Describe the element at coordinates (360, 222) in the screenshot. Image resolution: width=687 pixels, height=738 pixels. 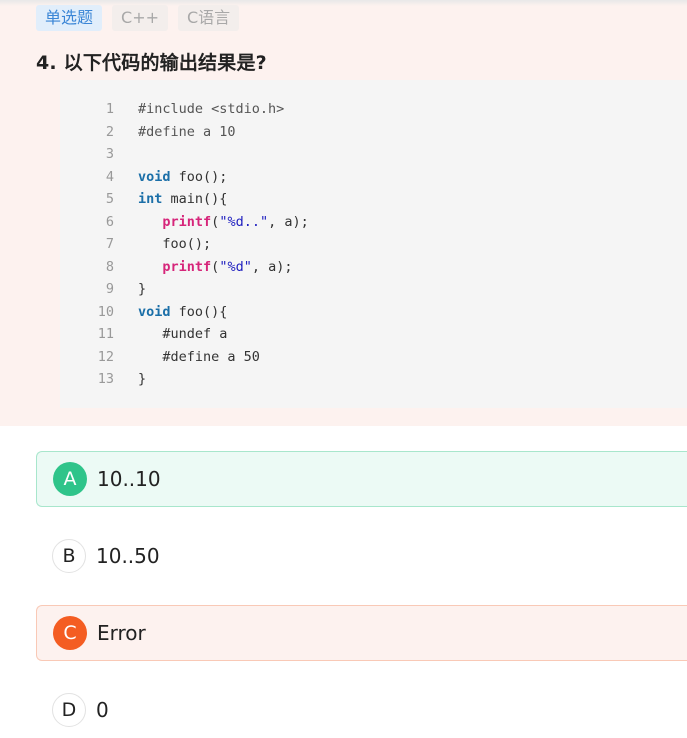
I see `code-line: 6 printf("%d..", a);` at that location.